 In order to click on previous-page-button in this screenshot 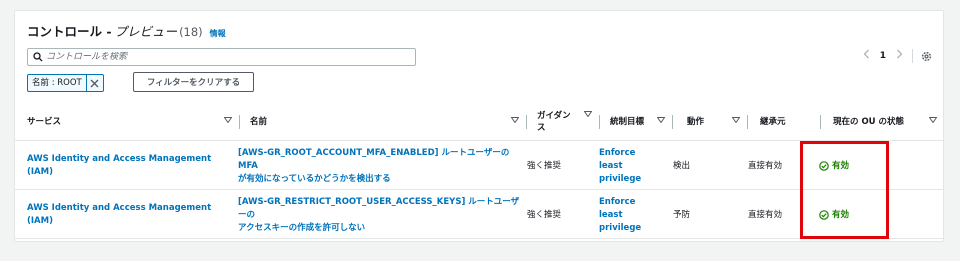, I will do `click(866, 55)`.